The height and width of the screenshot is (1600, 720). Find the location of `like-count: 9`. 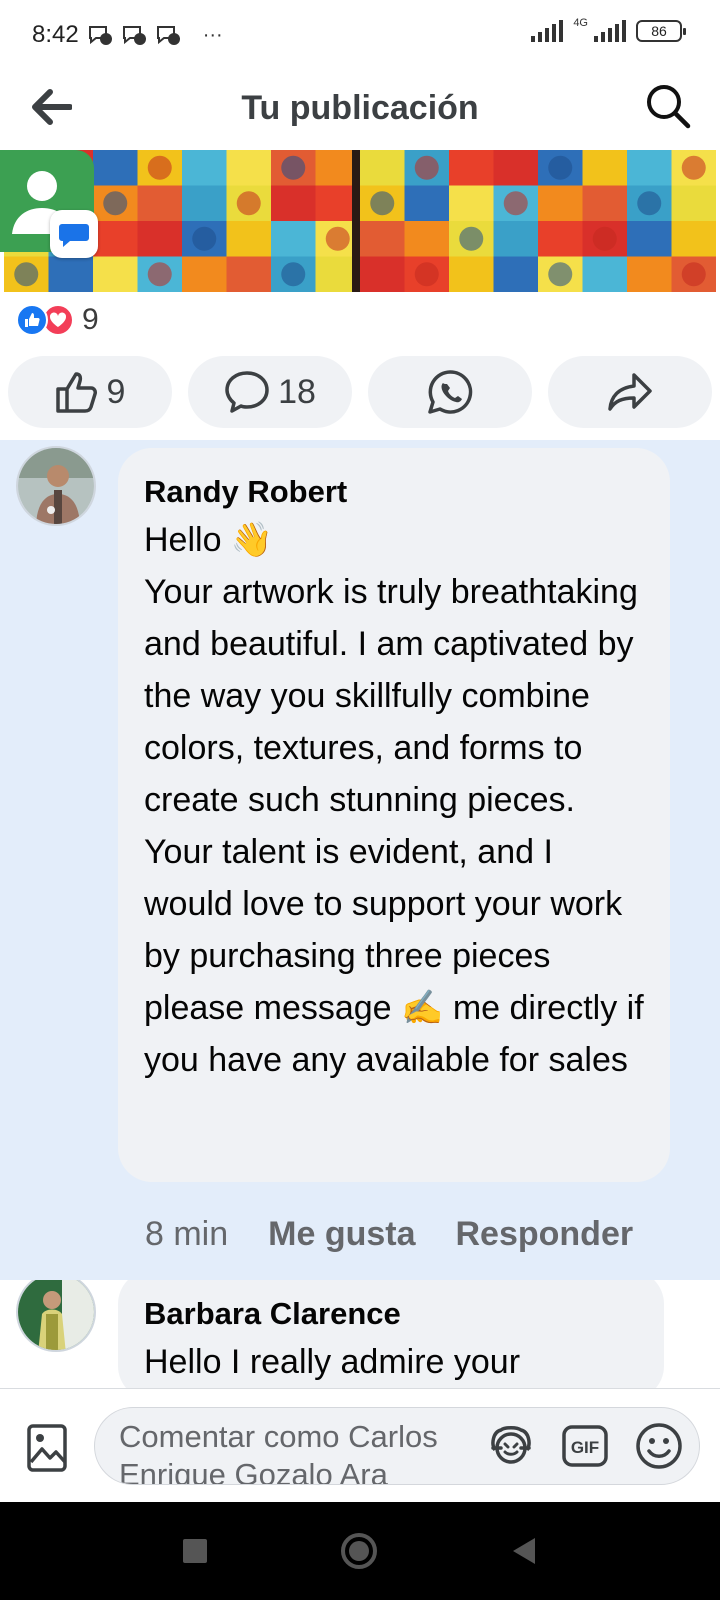

like-count: 9 is located at coordinates (116, 391).